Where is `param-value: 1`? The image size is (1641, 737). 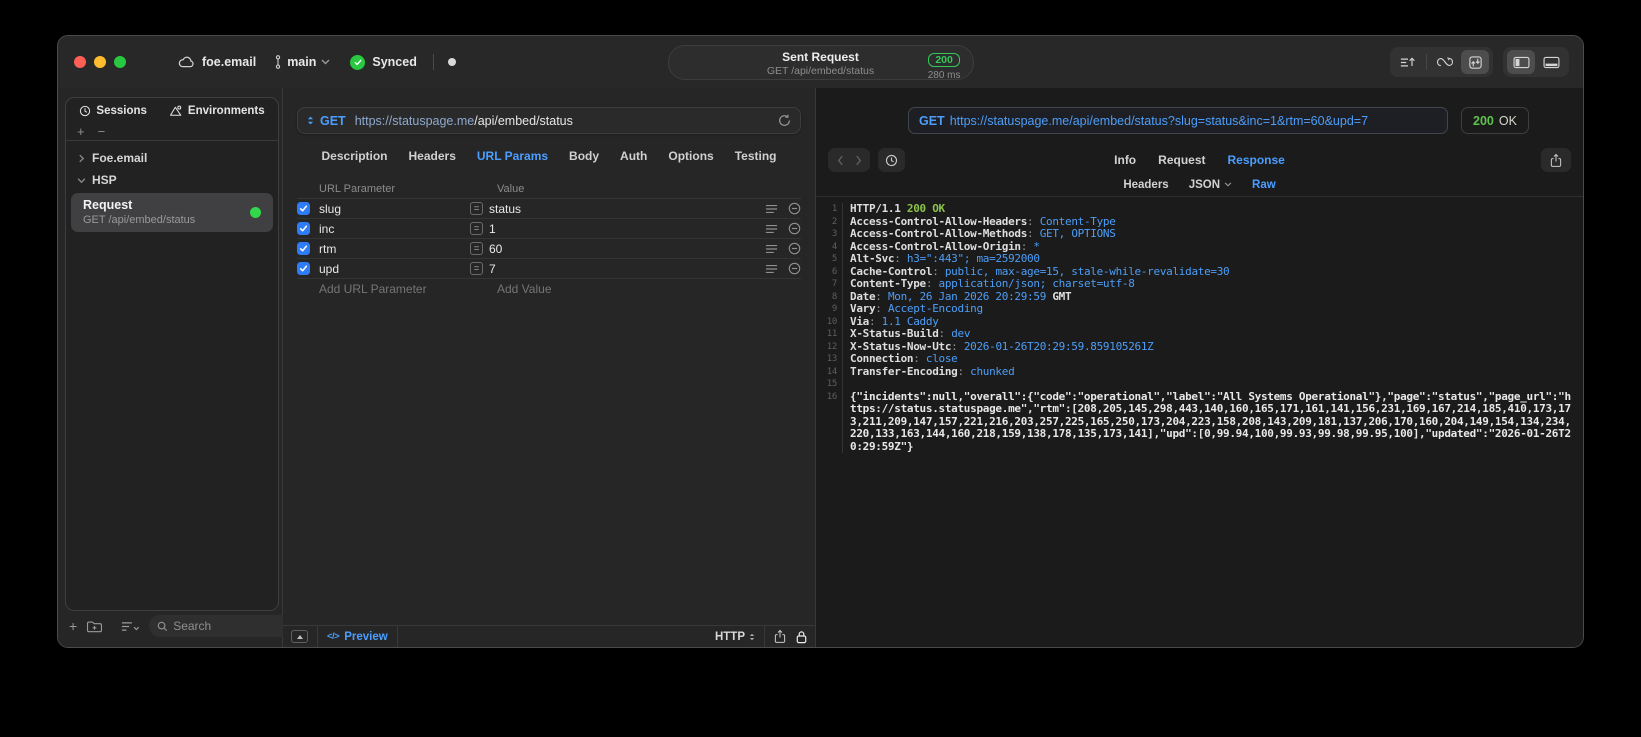
param-value: 1 is located at coordinates (492, 229).